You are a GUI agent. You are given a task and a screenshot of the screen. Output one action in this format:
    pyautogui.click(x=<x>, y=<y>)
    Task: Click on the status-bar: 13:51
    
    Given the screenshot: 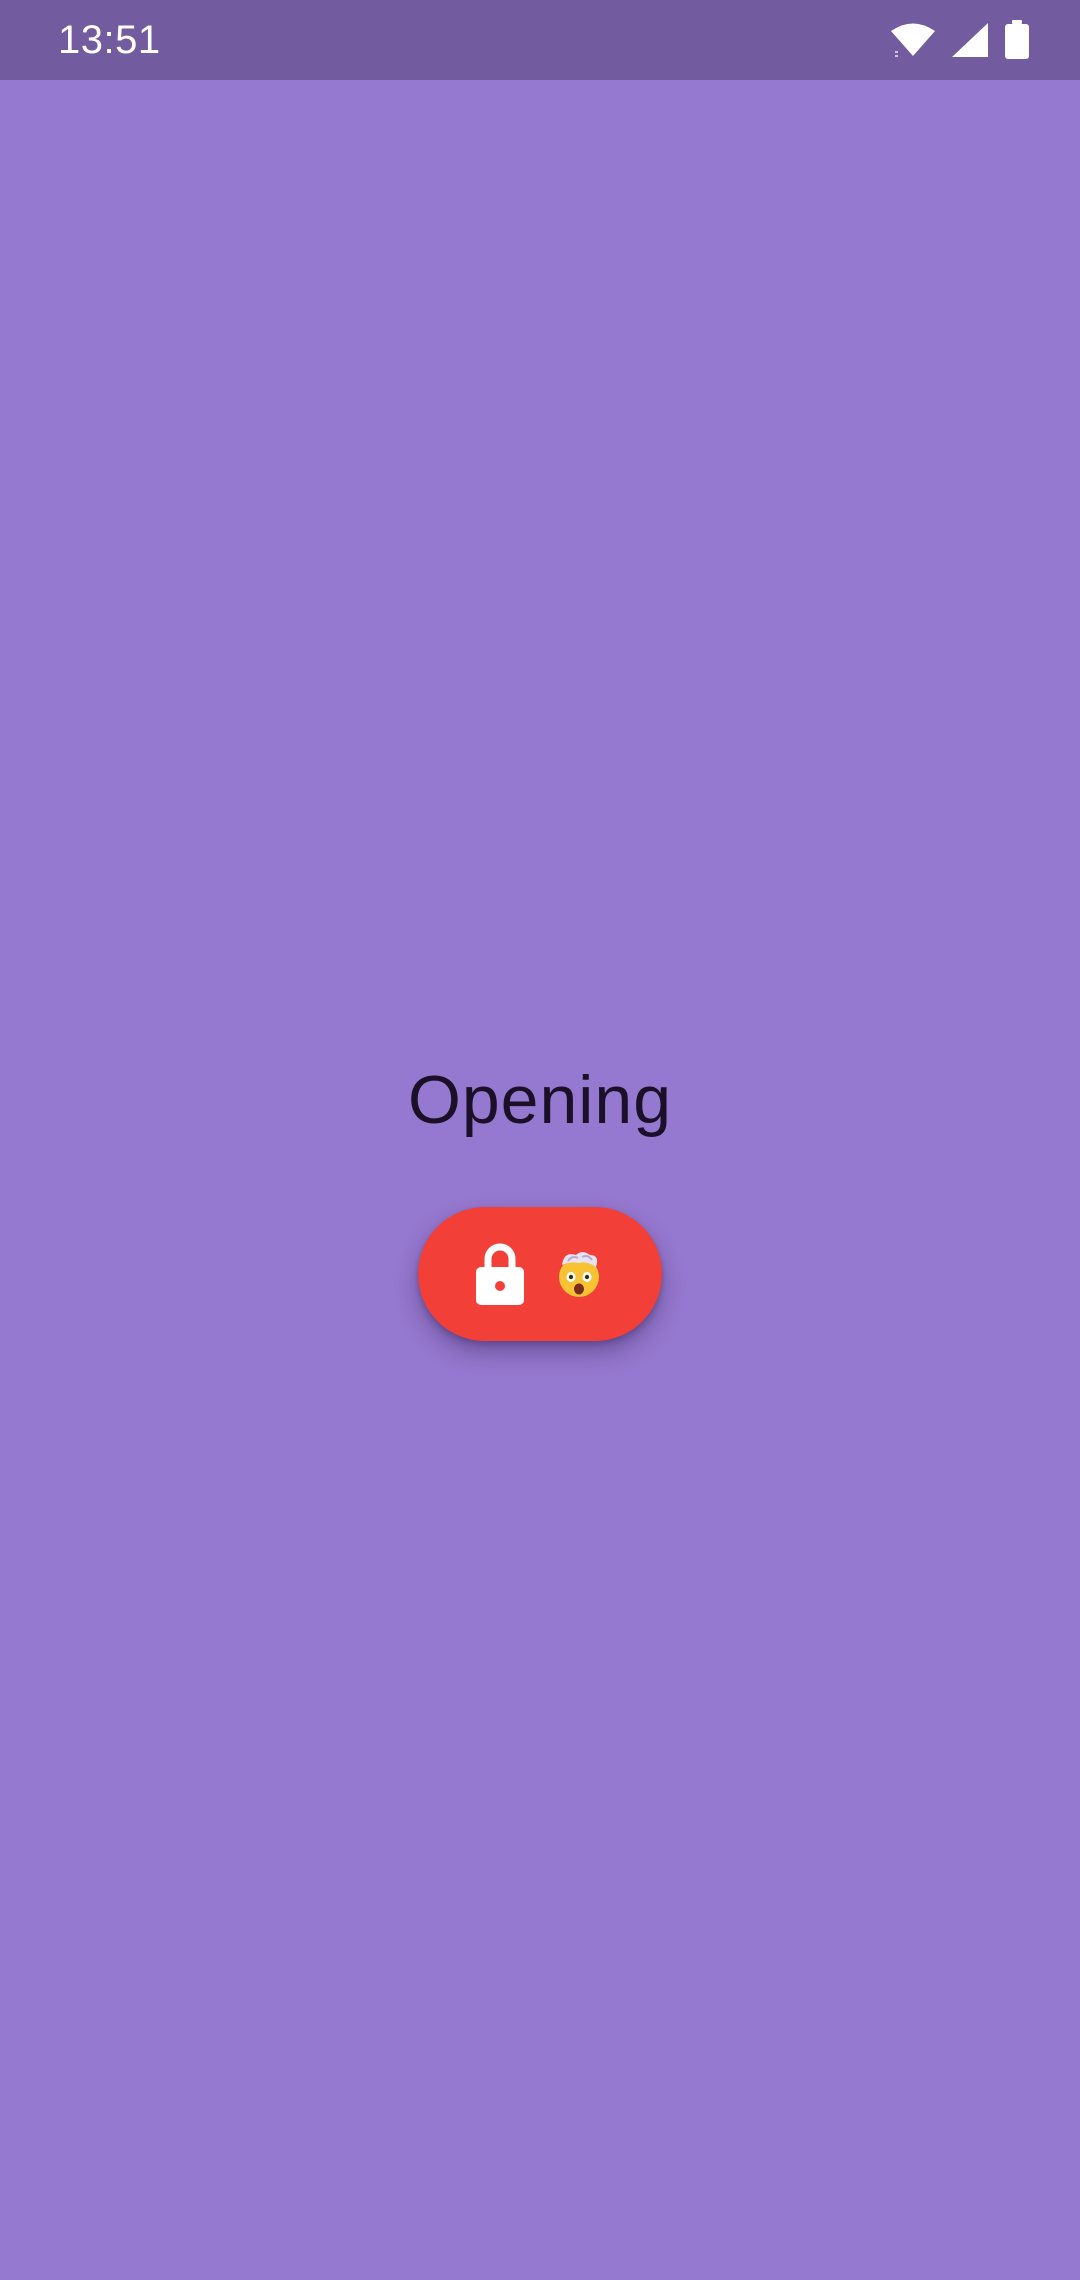 What is the action you would take?
    pyautogui.click(x=540, y=40)
    